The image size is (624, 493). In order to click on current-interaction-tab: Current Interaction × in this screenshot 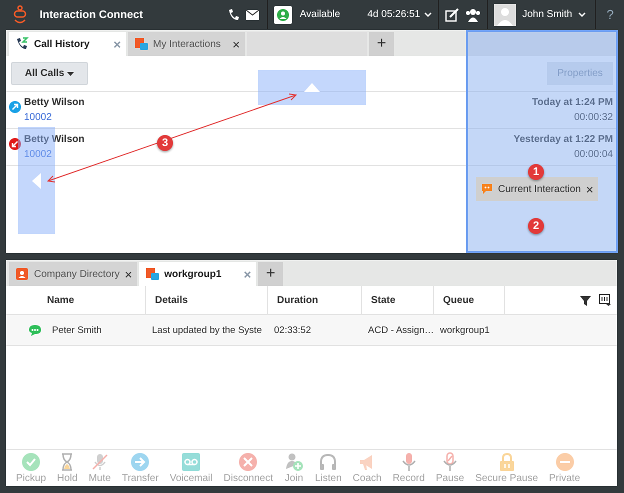, I will do `click(537, 189)`.